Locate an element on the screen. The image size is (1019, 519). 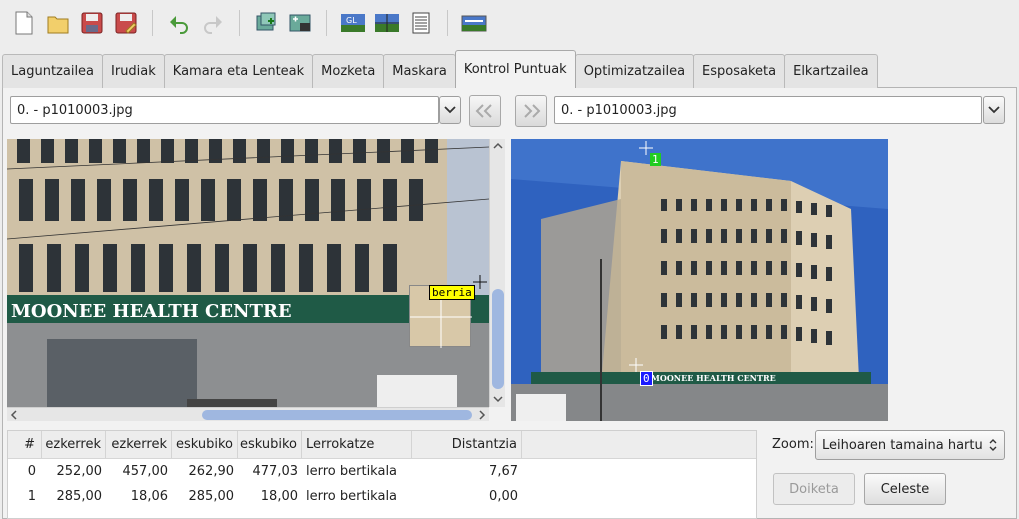
zoom-select: Leihoaren tamaina hartu is located at coordinates (910, 445).